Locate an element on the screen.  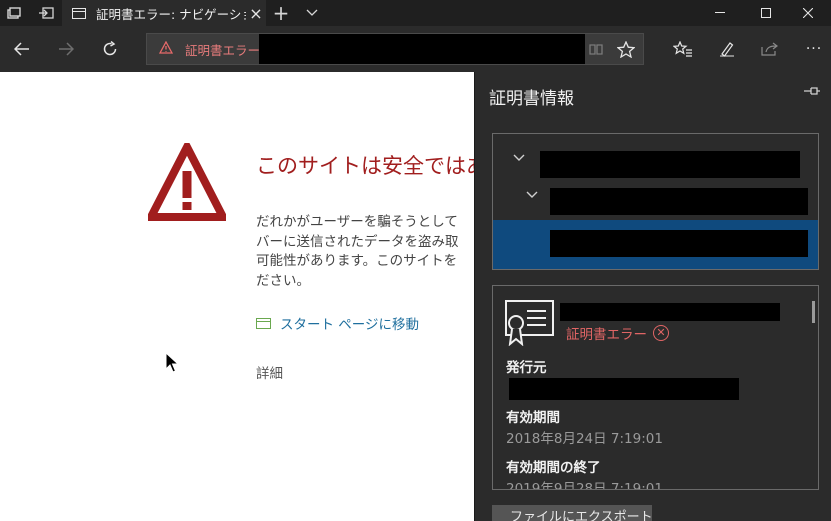
start-link-label: スタート ページに移動 is located at coordinates (350, 325).